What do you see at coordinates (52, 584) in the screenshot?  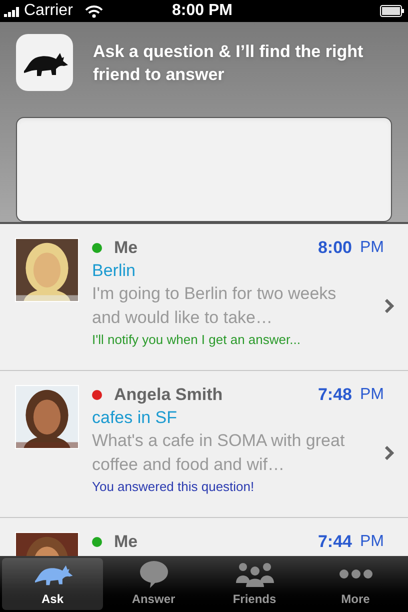 I see `tab: Ask` at bounding box center [52, 584].